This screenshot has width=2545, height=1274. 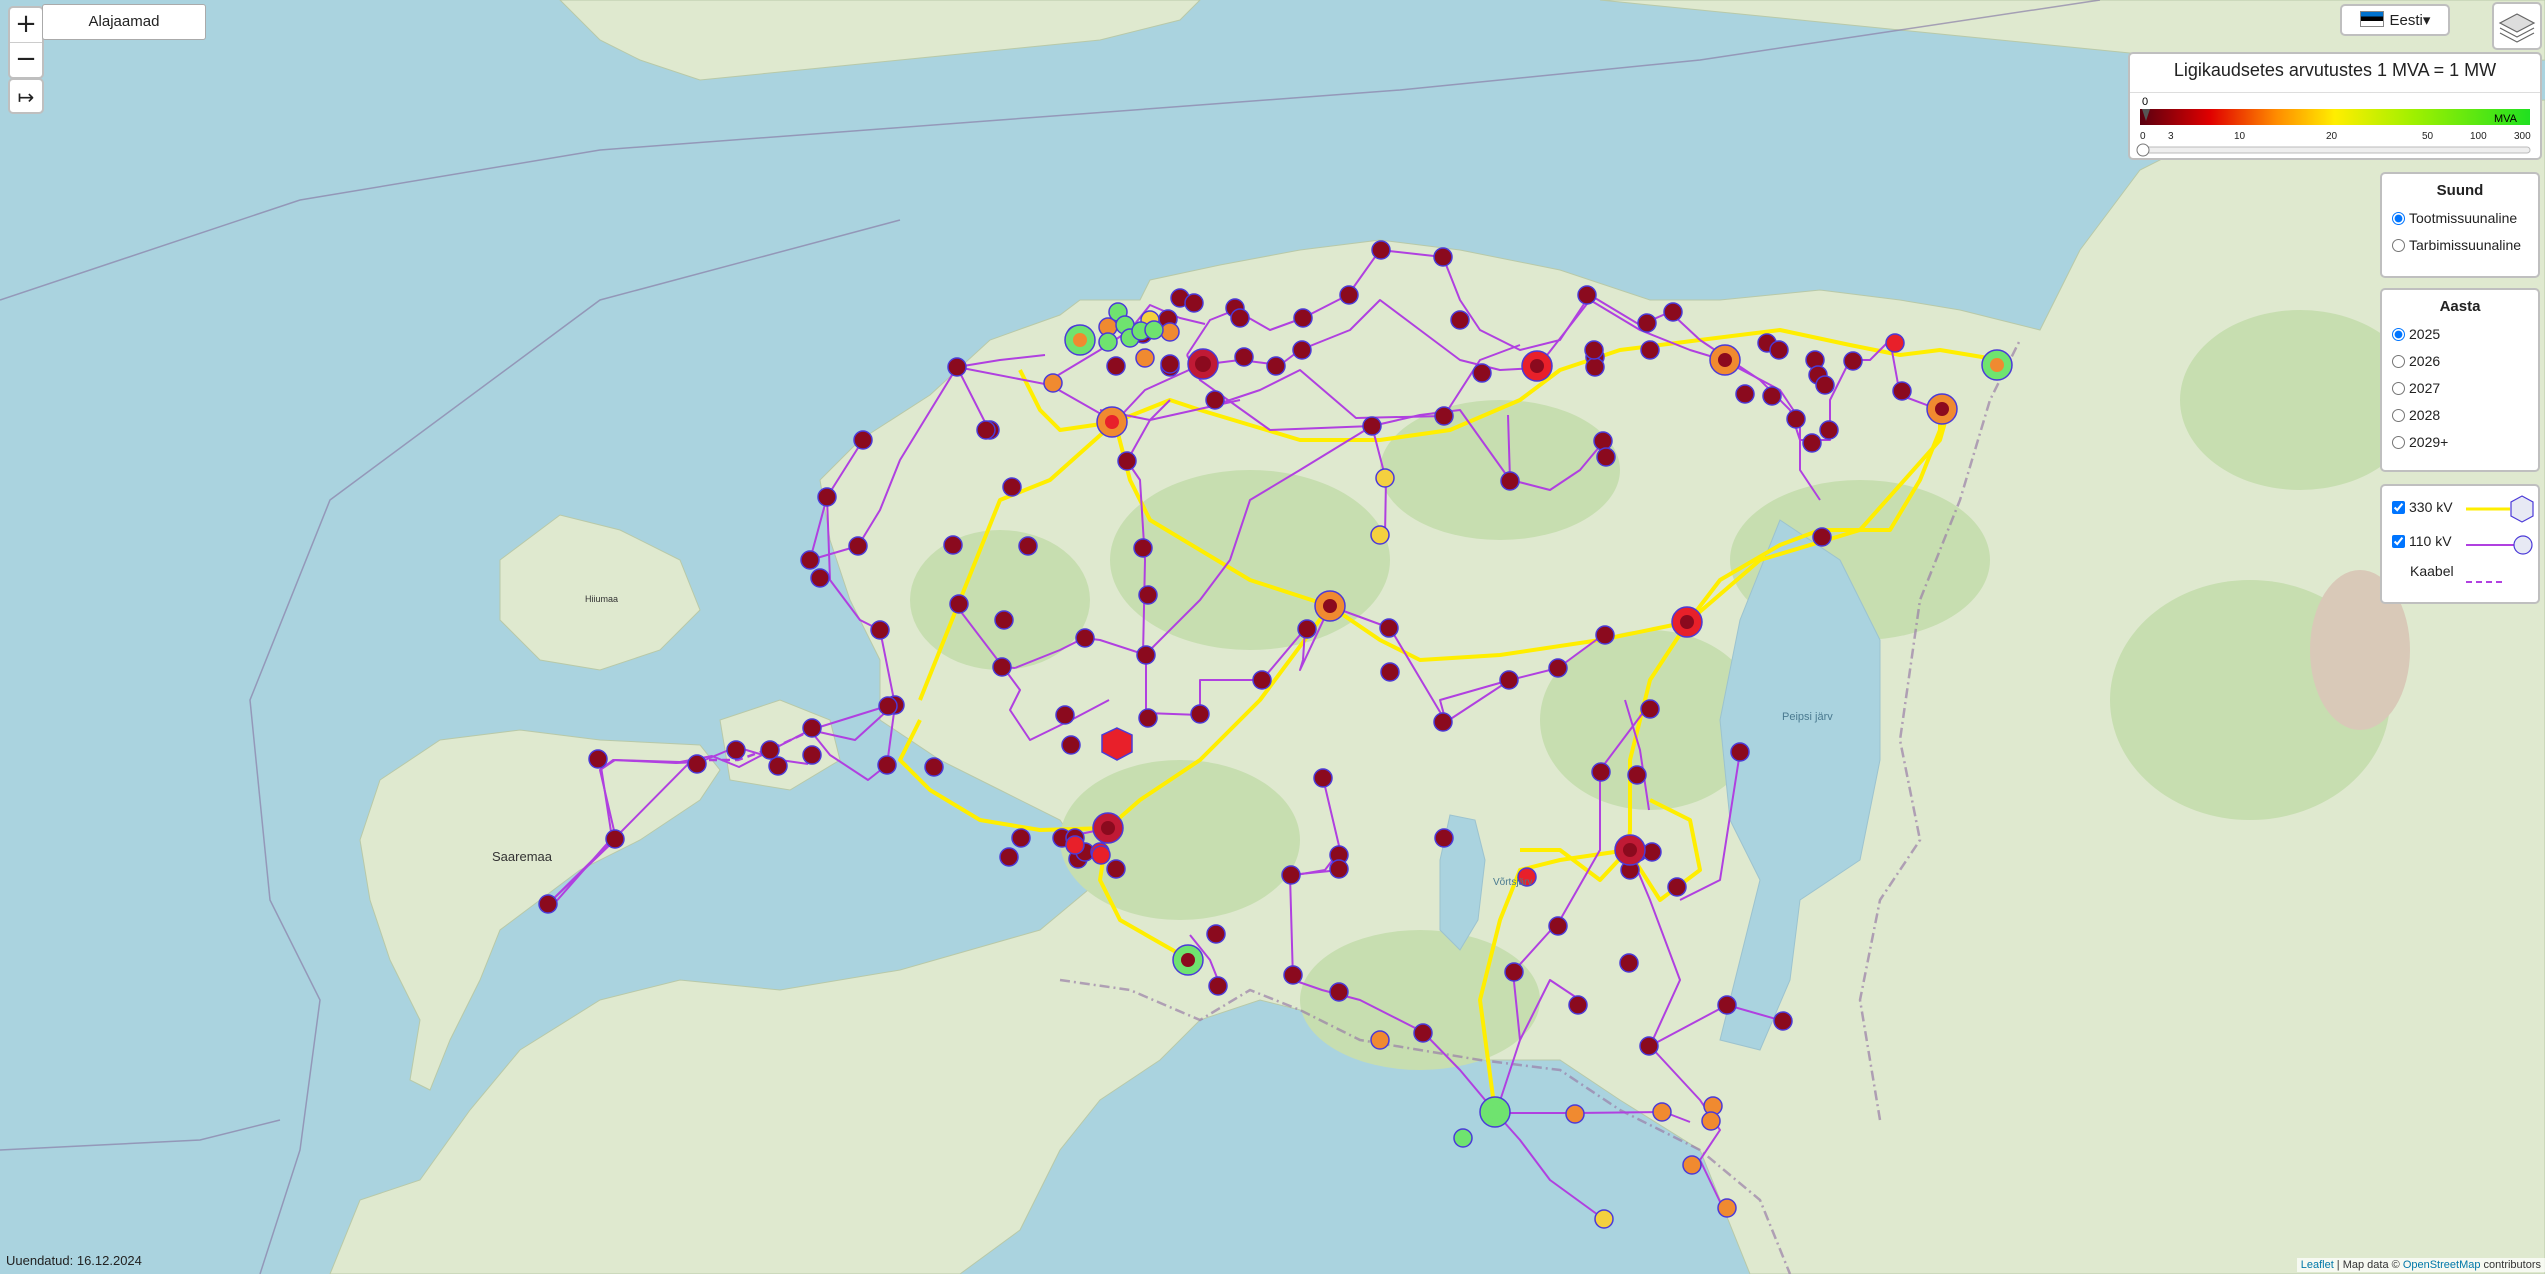 What do you see at coordinates (2478, 136) in the screenshot?
I see `tick-100: 100` at bounding box center [2478, 136].